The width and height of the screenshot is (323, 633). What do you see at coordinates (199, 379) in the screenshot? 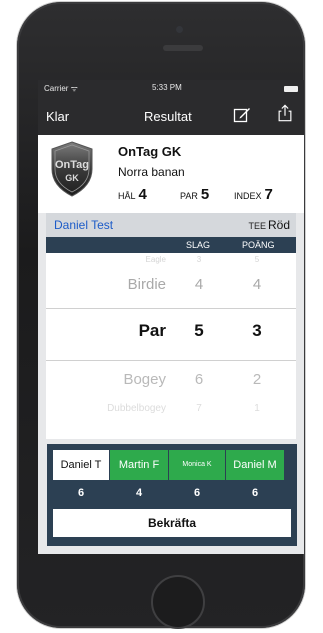
I see `picker-row-slag: 6` at bounding box center [199, 379].